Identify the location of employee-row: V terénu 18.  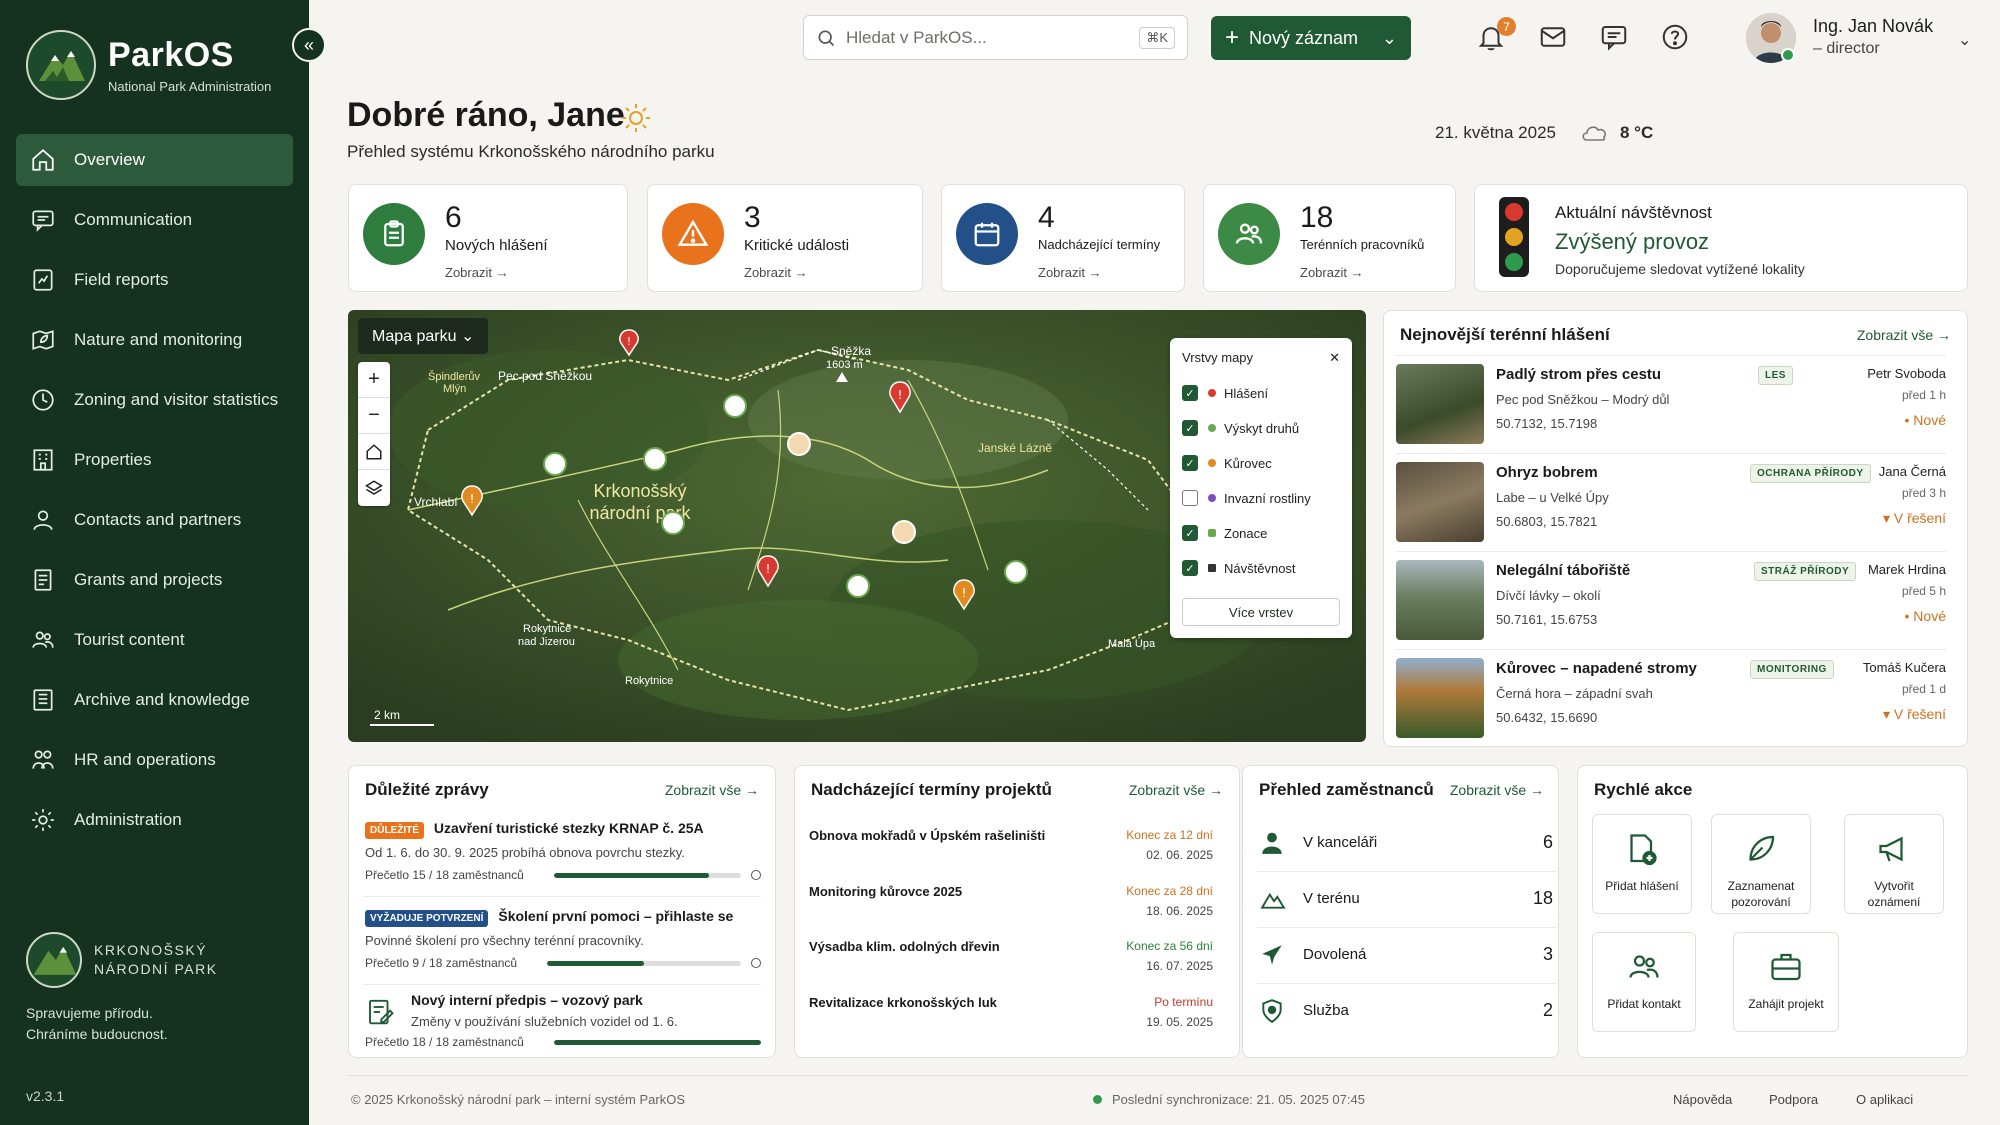
(1407, 900).